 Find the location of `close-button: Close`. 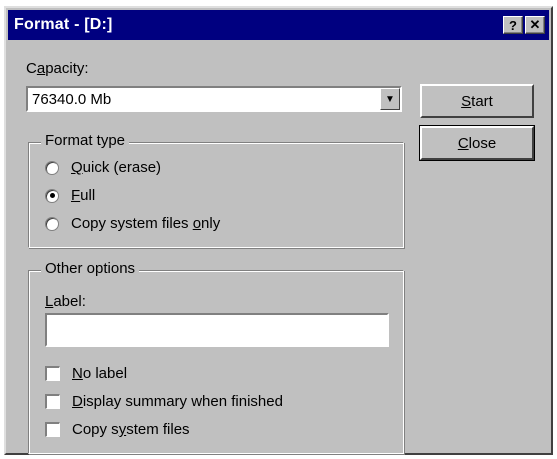

close-button: Close is located at coordinates (477, 143).